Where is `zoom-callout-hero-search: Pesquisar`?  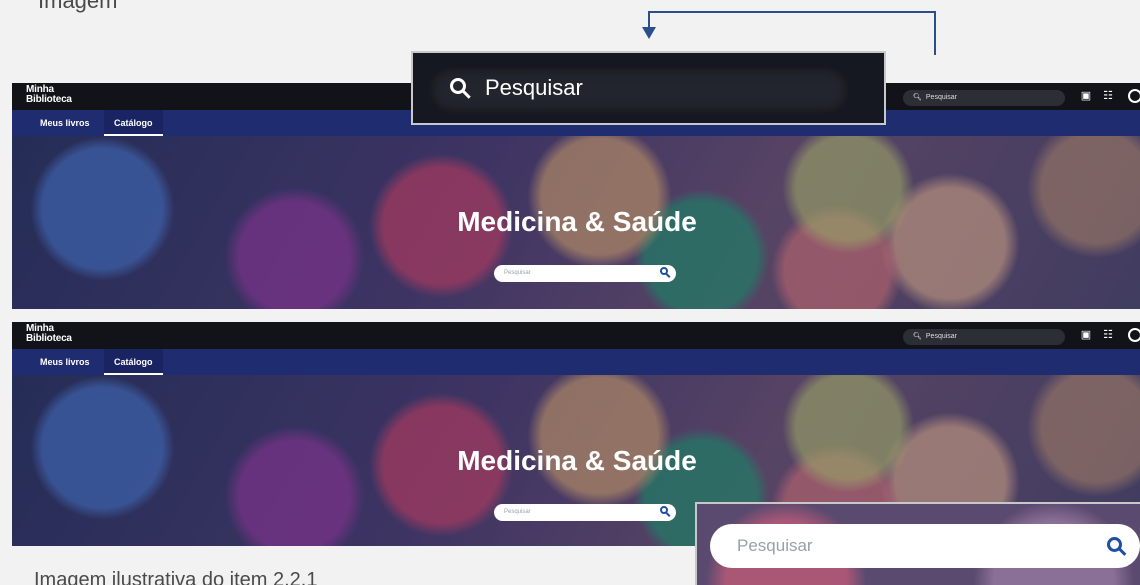
zoom-callout-hero-search: Pesquisar is located at coordinates (917, 543).